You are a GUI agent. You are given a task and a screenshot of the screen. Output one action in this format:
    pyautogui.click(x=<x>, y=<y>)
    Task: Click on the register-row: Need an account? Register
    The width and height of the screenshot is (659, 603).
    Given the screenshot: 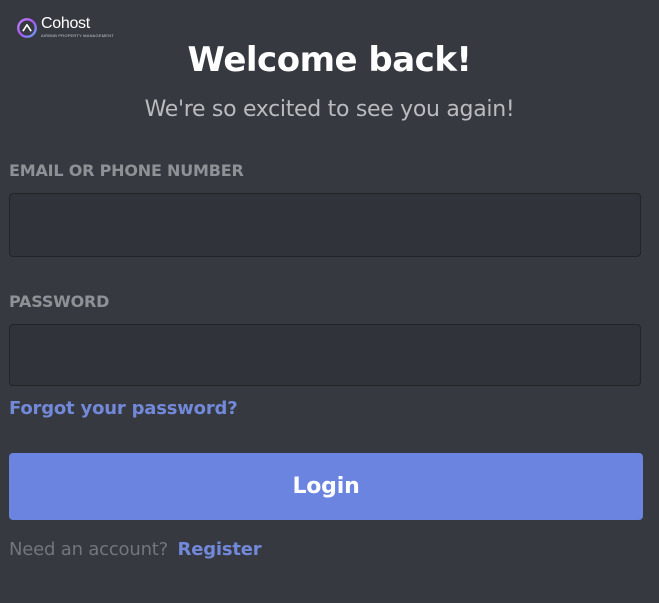 What is the action you would take?
    pyautogui.click(x=135, y=549)
    